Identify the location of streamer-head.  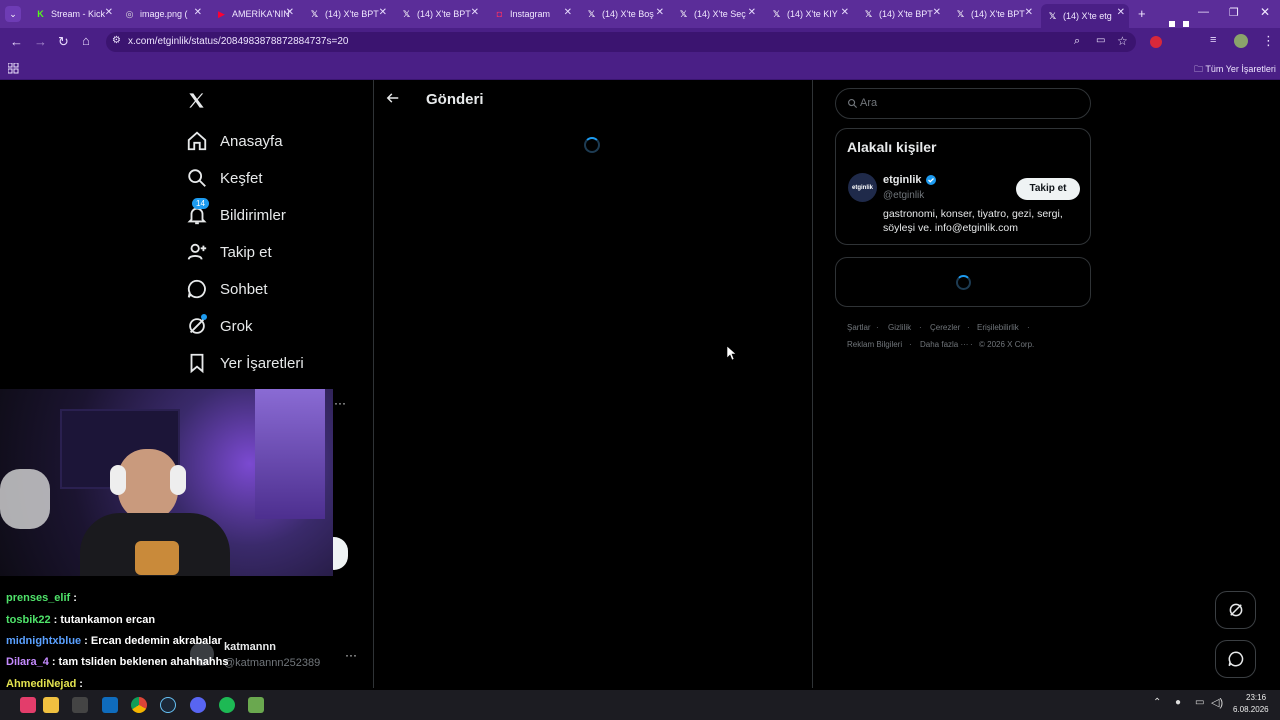
(148, 485).